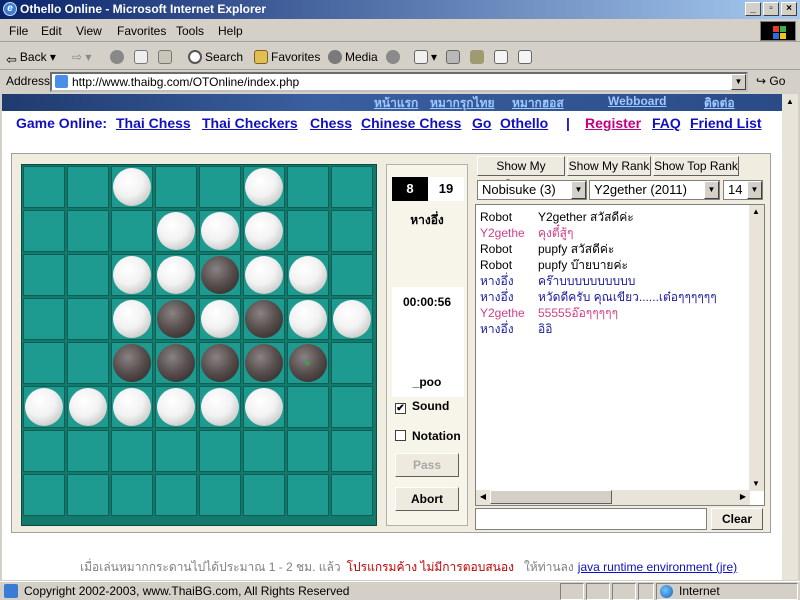 The width and height of the screenshot is (800, 600). Describe the element at coordinates (613, 123) in the screenshot. I see `link-register: Register` at that location.